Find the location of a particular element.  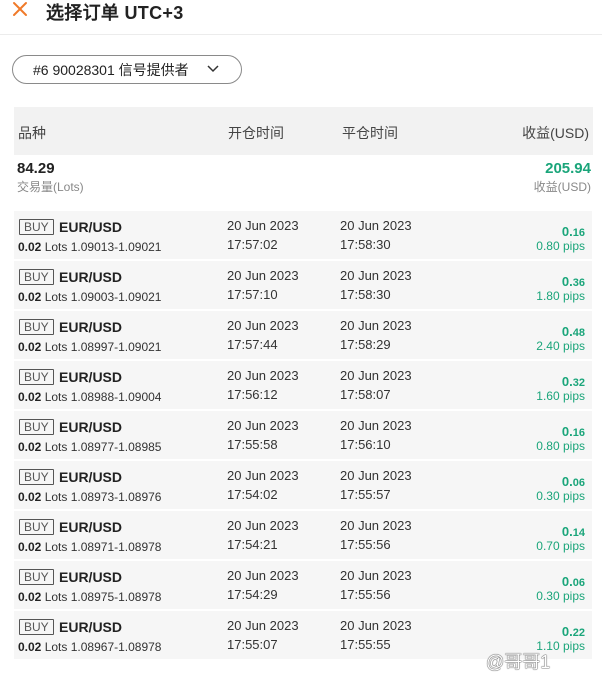

lots-and-prices: 0.02 Lots 1.09003-1.09021 is located at coordinates (89, 297).